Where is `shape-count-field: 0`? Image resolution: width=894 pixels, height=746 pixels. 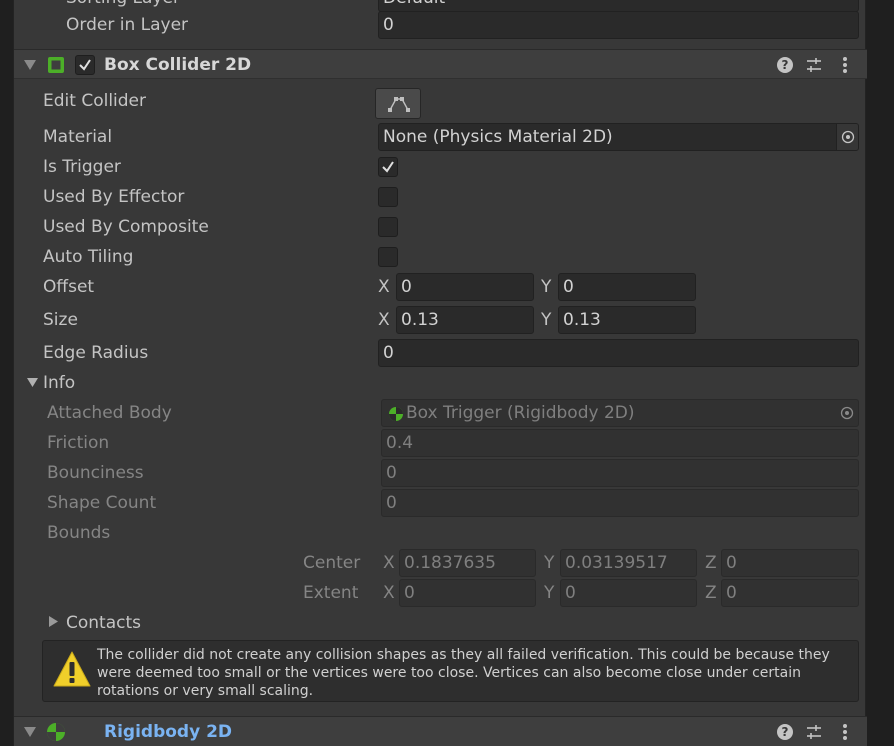
shape-count-field: 0 is located at coordinates (620, 503).